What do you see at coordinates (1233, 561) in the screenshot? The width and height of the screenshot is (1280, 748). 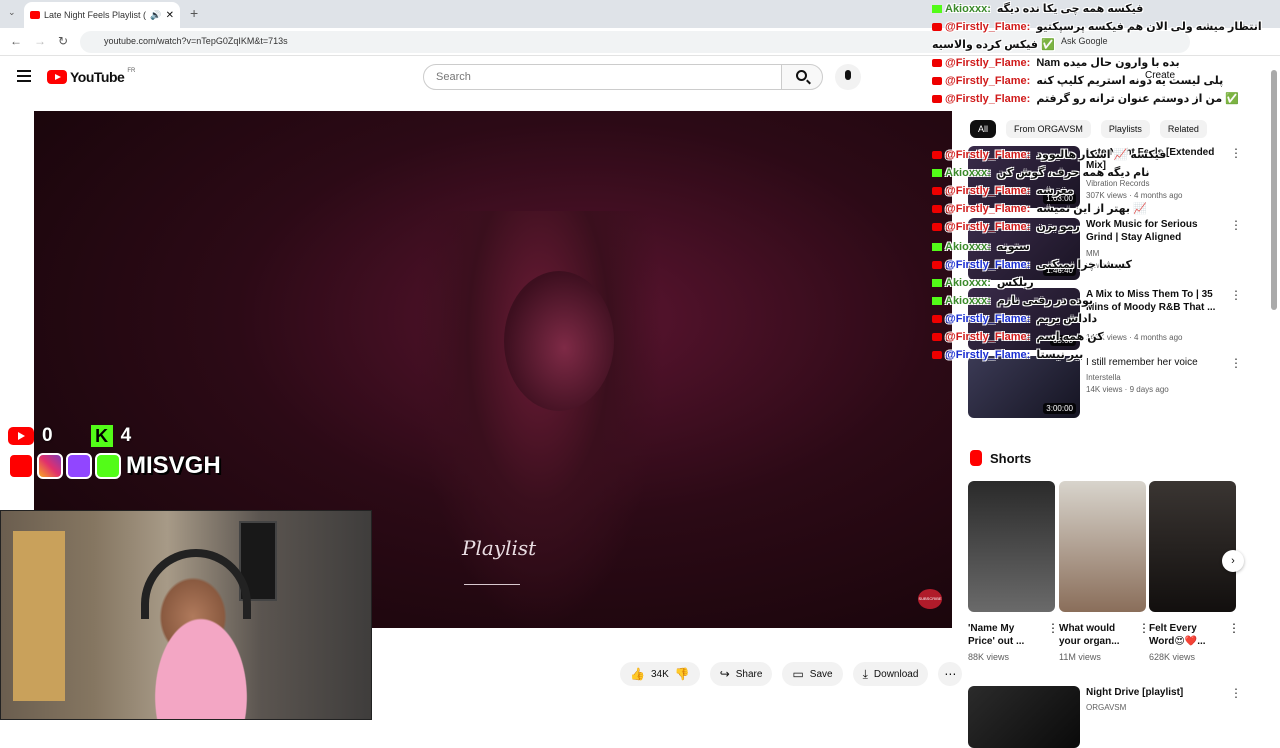 I see `shorts-next-icon: ›` at bounding box center [1233, 561].